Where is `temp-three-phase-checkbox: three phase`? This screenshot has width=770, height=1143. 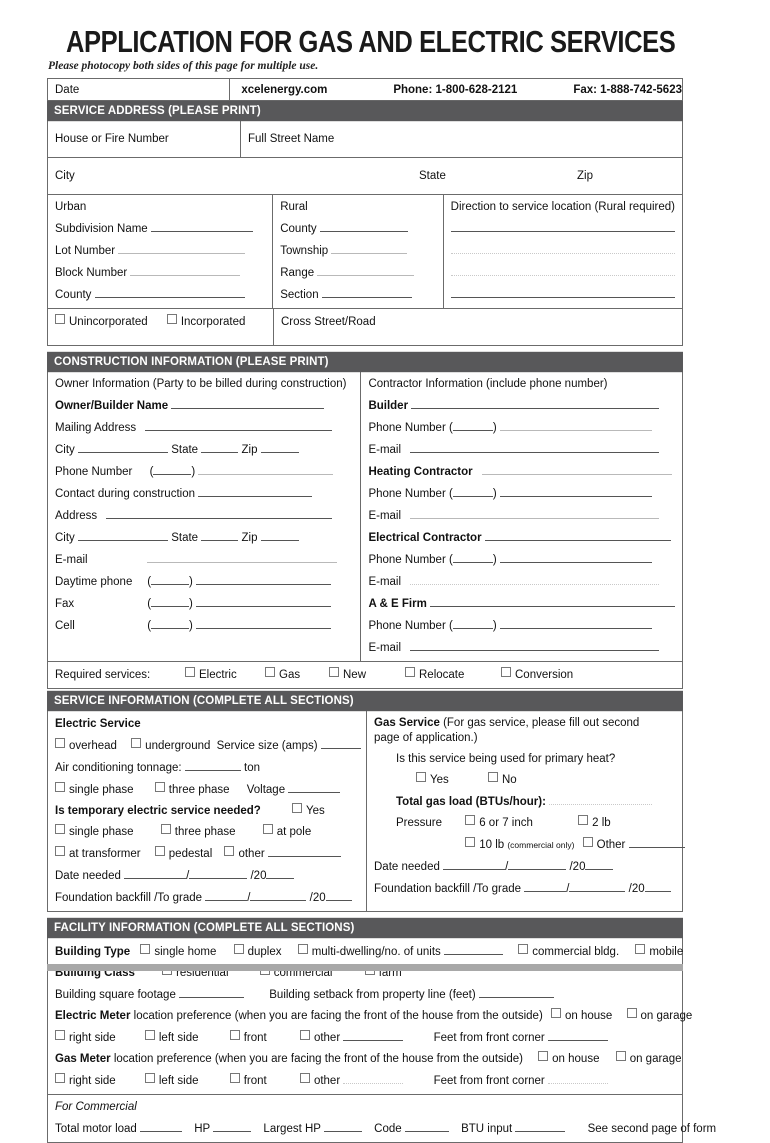
temp-three-phase-checkbox: three phase is located at coordinates (198, 831).